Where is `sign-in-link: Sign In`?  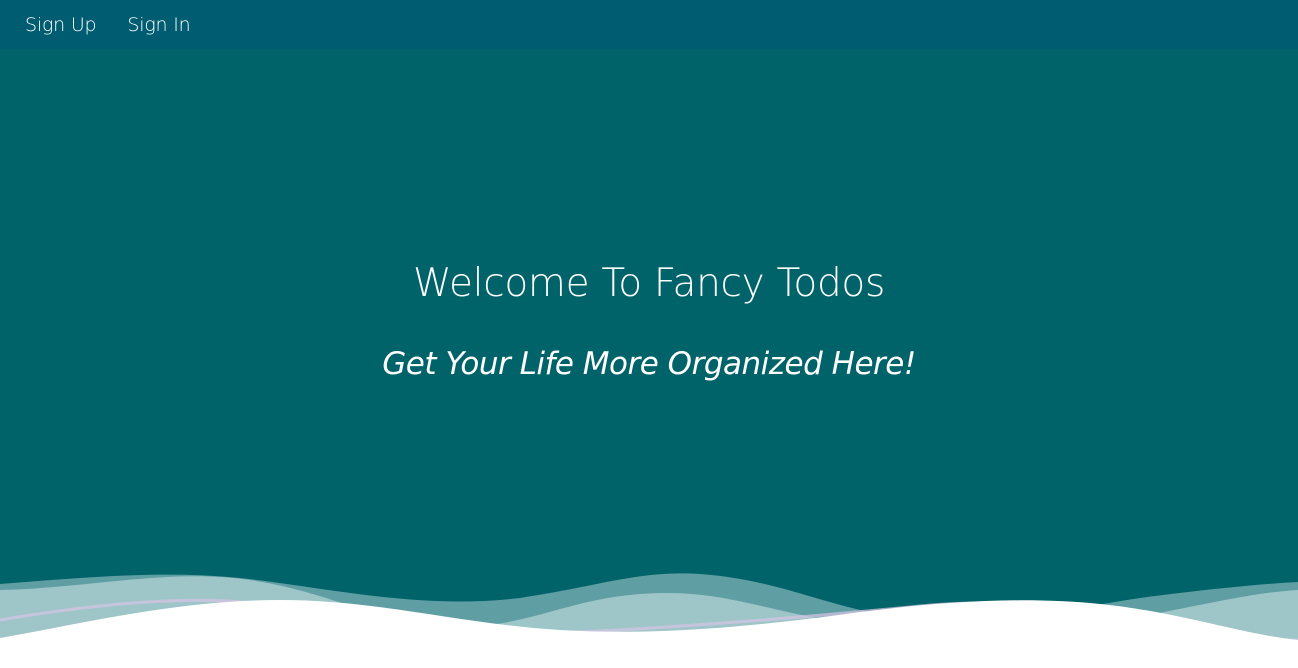 sign-in-link: Sign In is located at coordinates (158, 25).